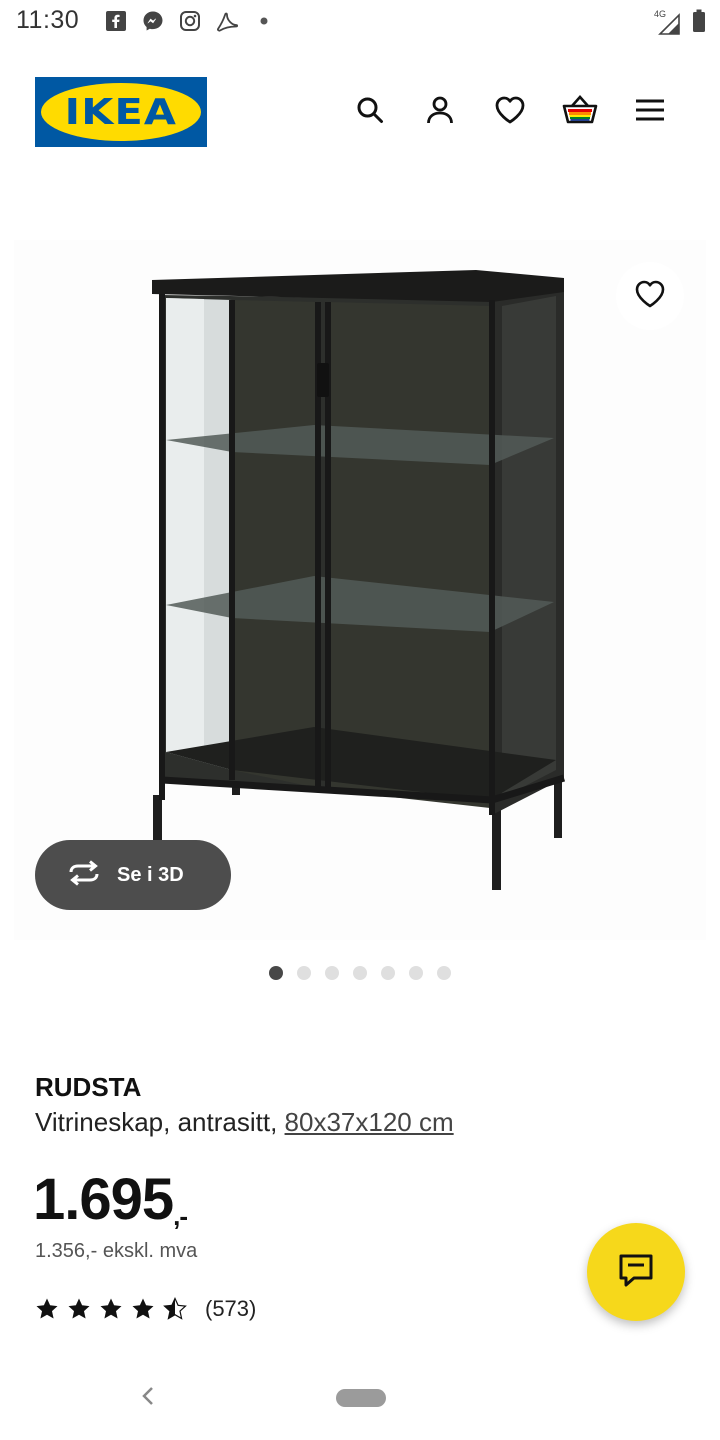 The height and width of the screenshot is (1440, 720). I want to click on site-header: IKEA, so click(360, 112).